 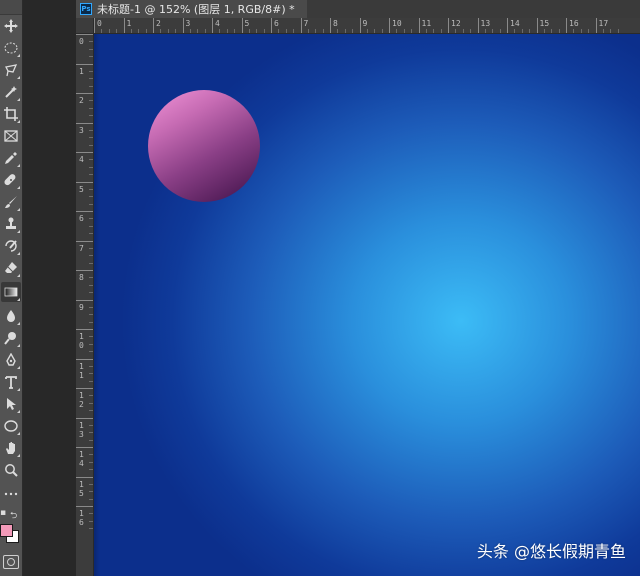 I want to click on ruler-tick-v: 6, so click(x=84, y=217).